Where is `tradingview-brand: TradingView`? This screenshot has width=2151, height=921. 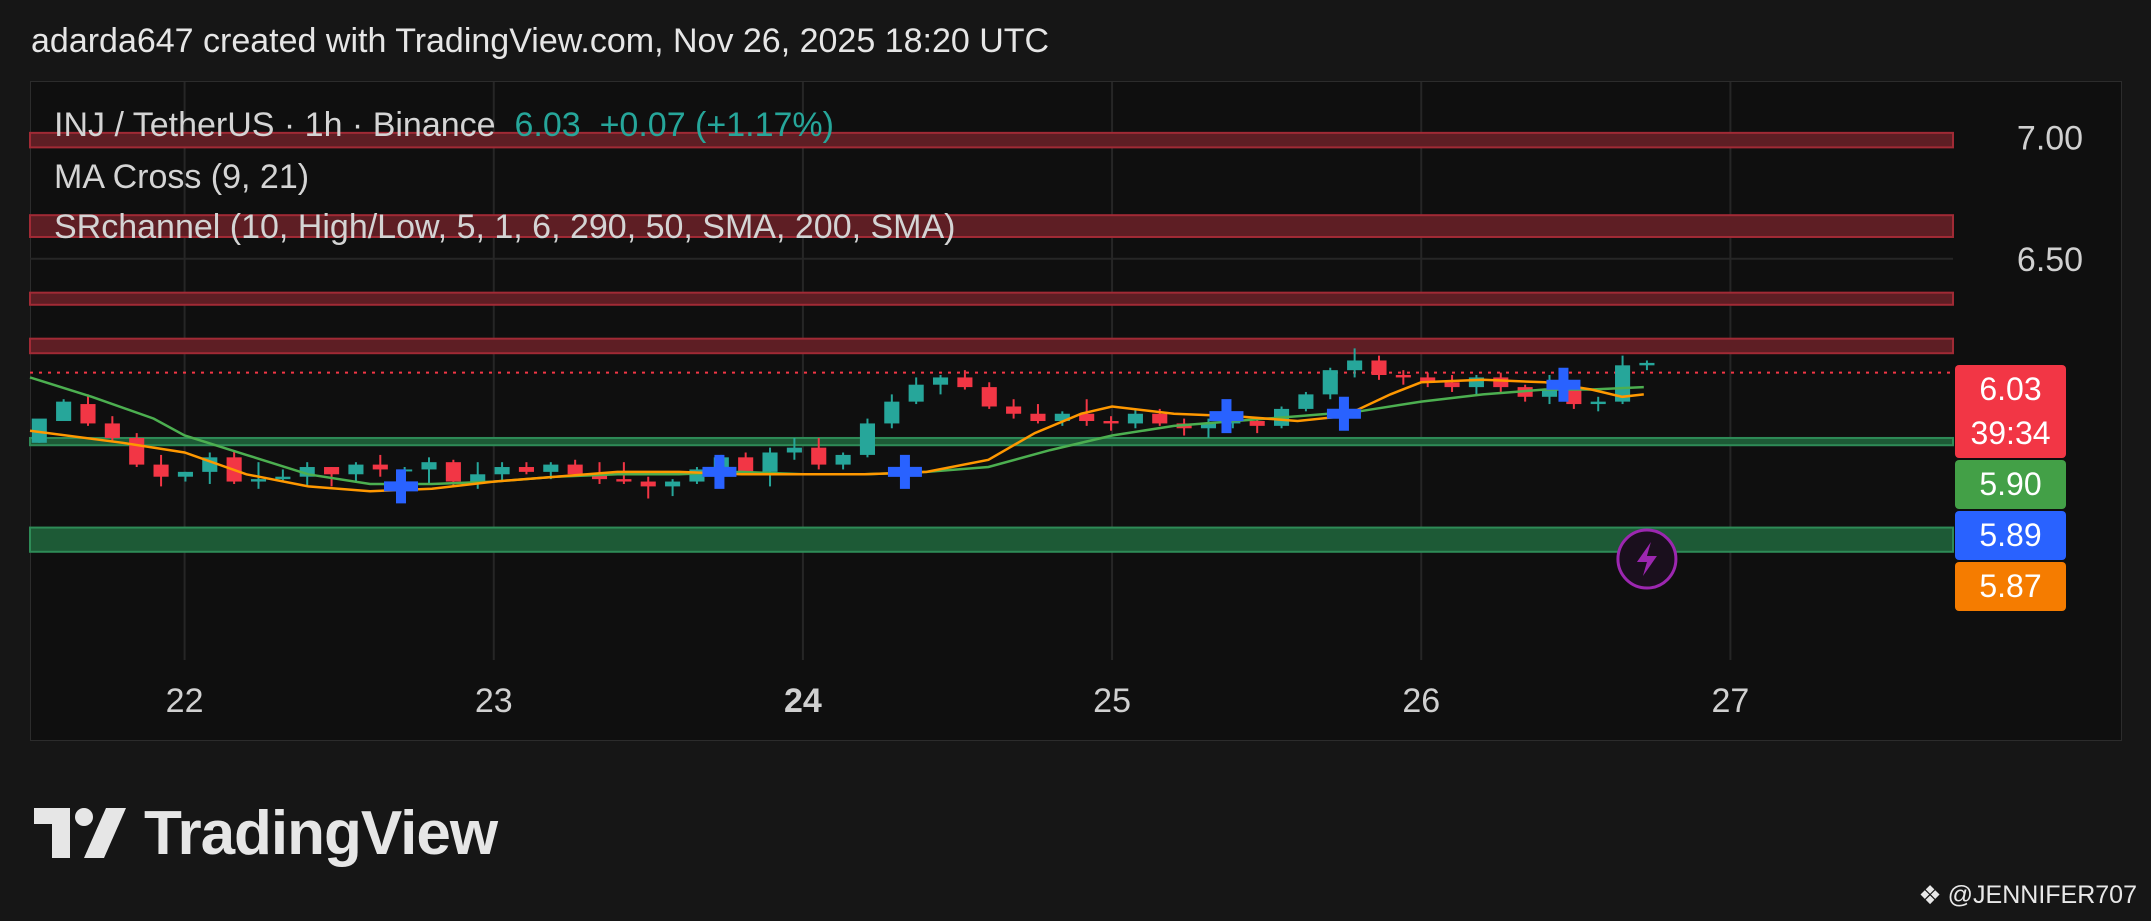 tradingview-brand: TradingView is located at coordinates (266, 833).